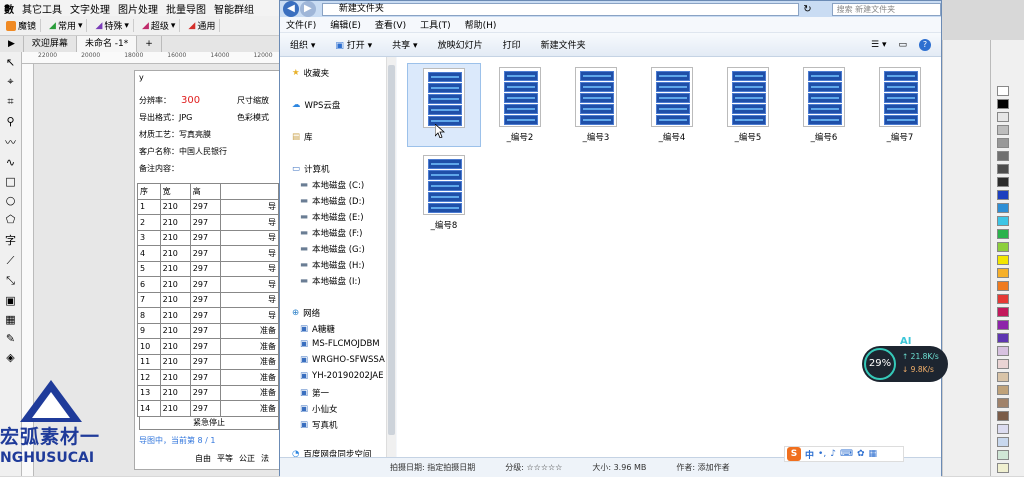 This screenshot has height=477, width=1024. Describe the element at coordinates (520, 105) in the screenshot. I see `file-item: _编号2` at that location.